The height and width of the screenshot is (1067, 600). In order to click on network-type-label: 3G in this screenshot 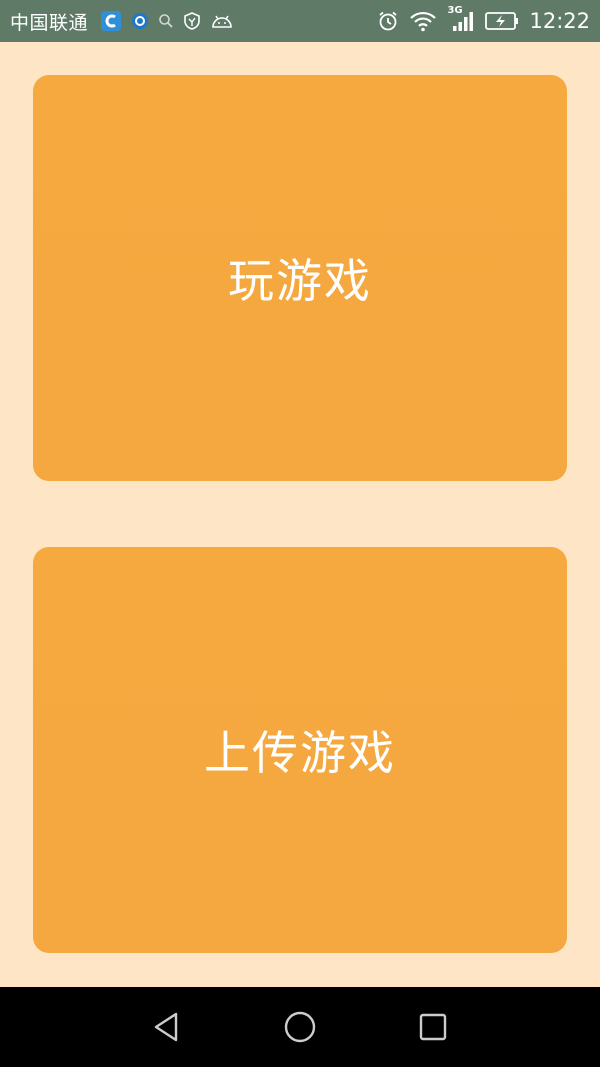, I will do `click(455, 10)`.